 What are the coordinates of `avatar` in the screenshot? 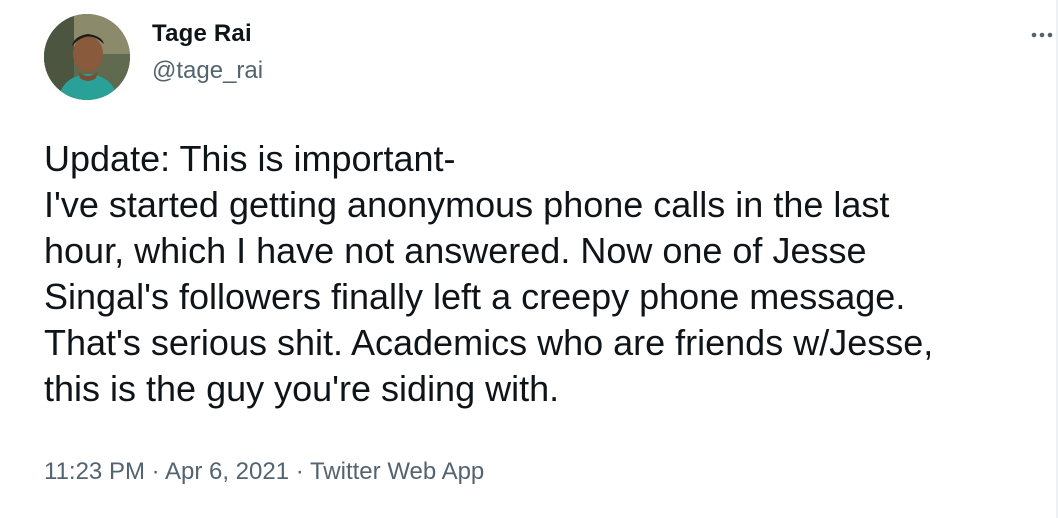 It's located at (87, 57).